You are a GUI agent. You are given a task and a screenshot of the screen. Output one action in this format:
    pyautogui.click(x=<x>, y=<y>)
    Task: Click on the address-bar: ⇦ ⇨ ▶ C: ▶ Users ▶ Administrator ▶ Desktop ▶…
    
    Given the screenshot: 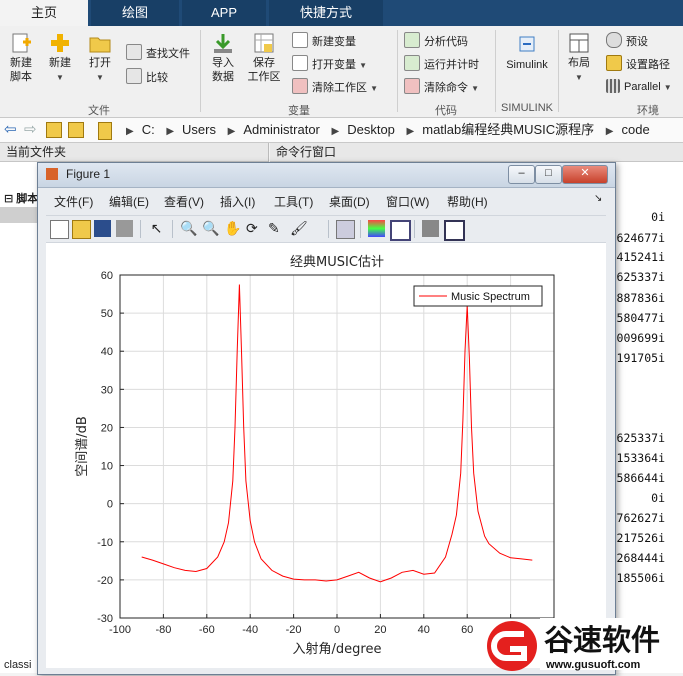 What is the action you would take?
    pyautogui.click(x=341, y=130)
    